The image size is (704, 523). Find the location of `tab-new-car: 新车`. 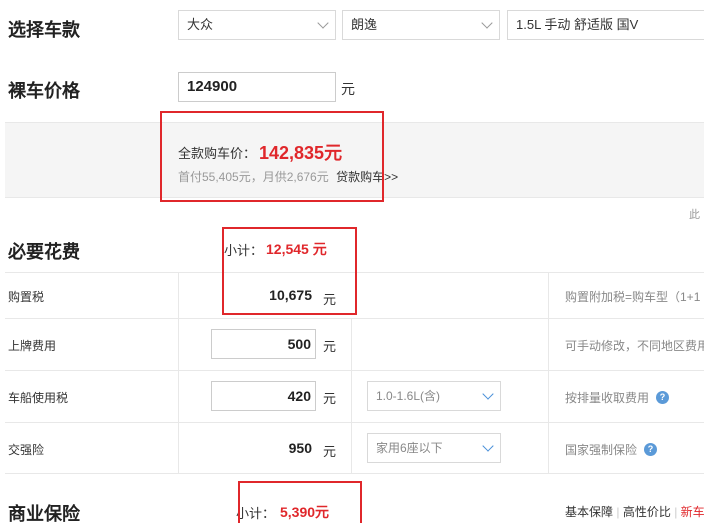

tab-new-car: 新车 is located at coordinates (692, 512).